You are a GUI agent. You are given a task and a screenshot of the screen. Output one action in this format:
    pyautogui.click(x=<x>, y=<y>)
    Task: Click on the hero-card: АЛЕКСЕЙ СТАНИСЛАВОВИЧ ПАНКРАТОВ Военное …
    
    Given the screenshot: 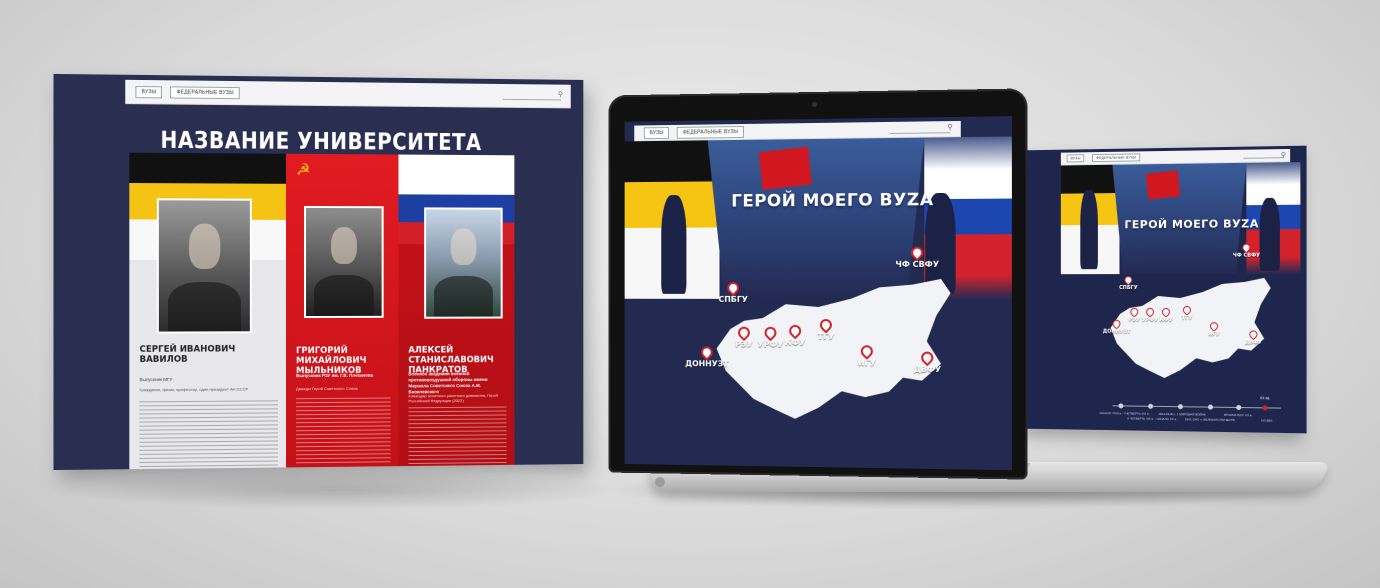 What is the action you would take?
    pyautogui.click(x=456, y=312)
    